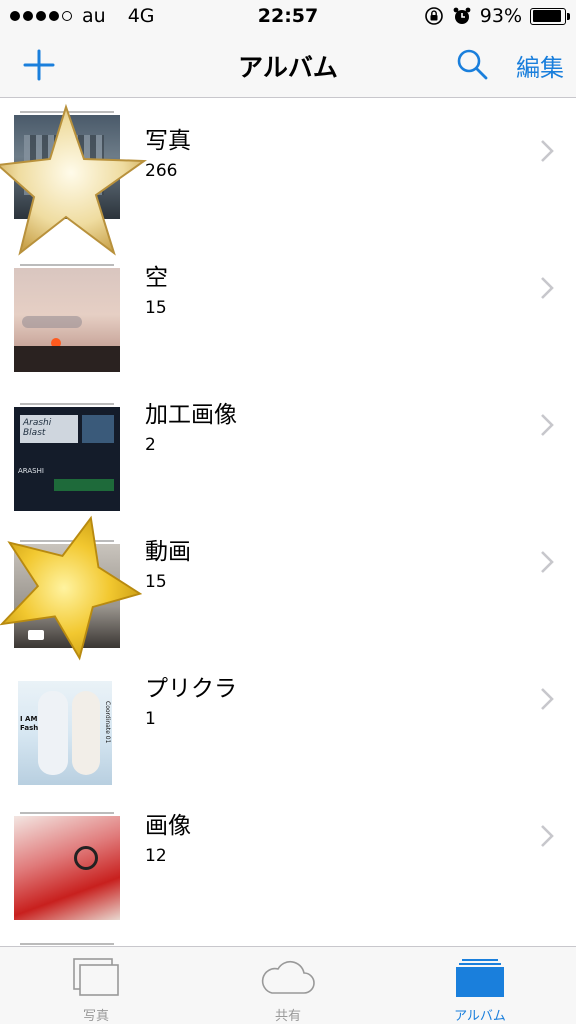  Describe the element at coordinates (161, 171) in the screenshot. I see `album-count: 266` at that location.